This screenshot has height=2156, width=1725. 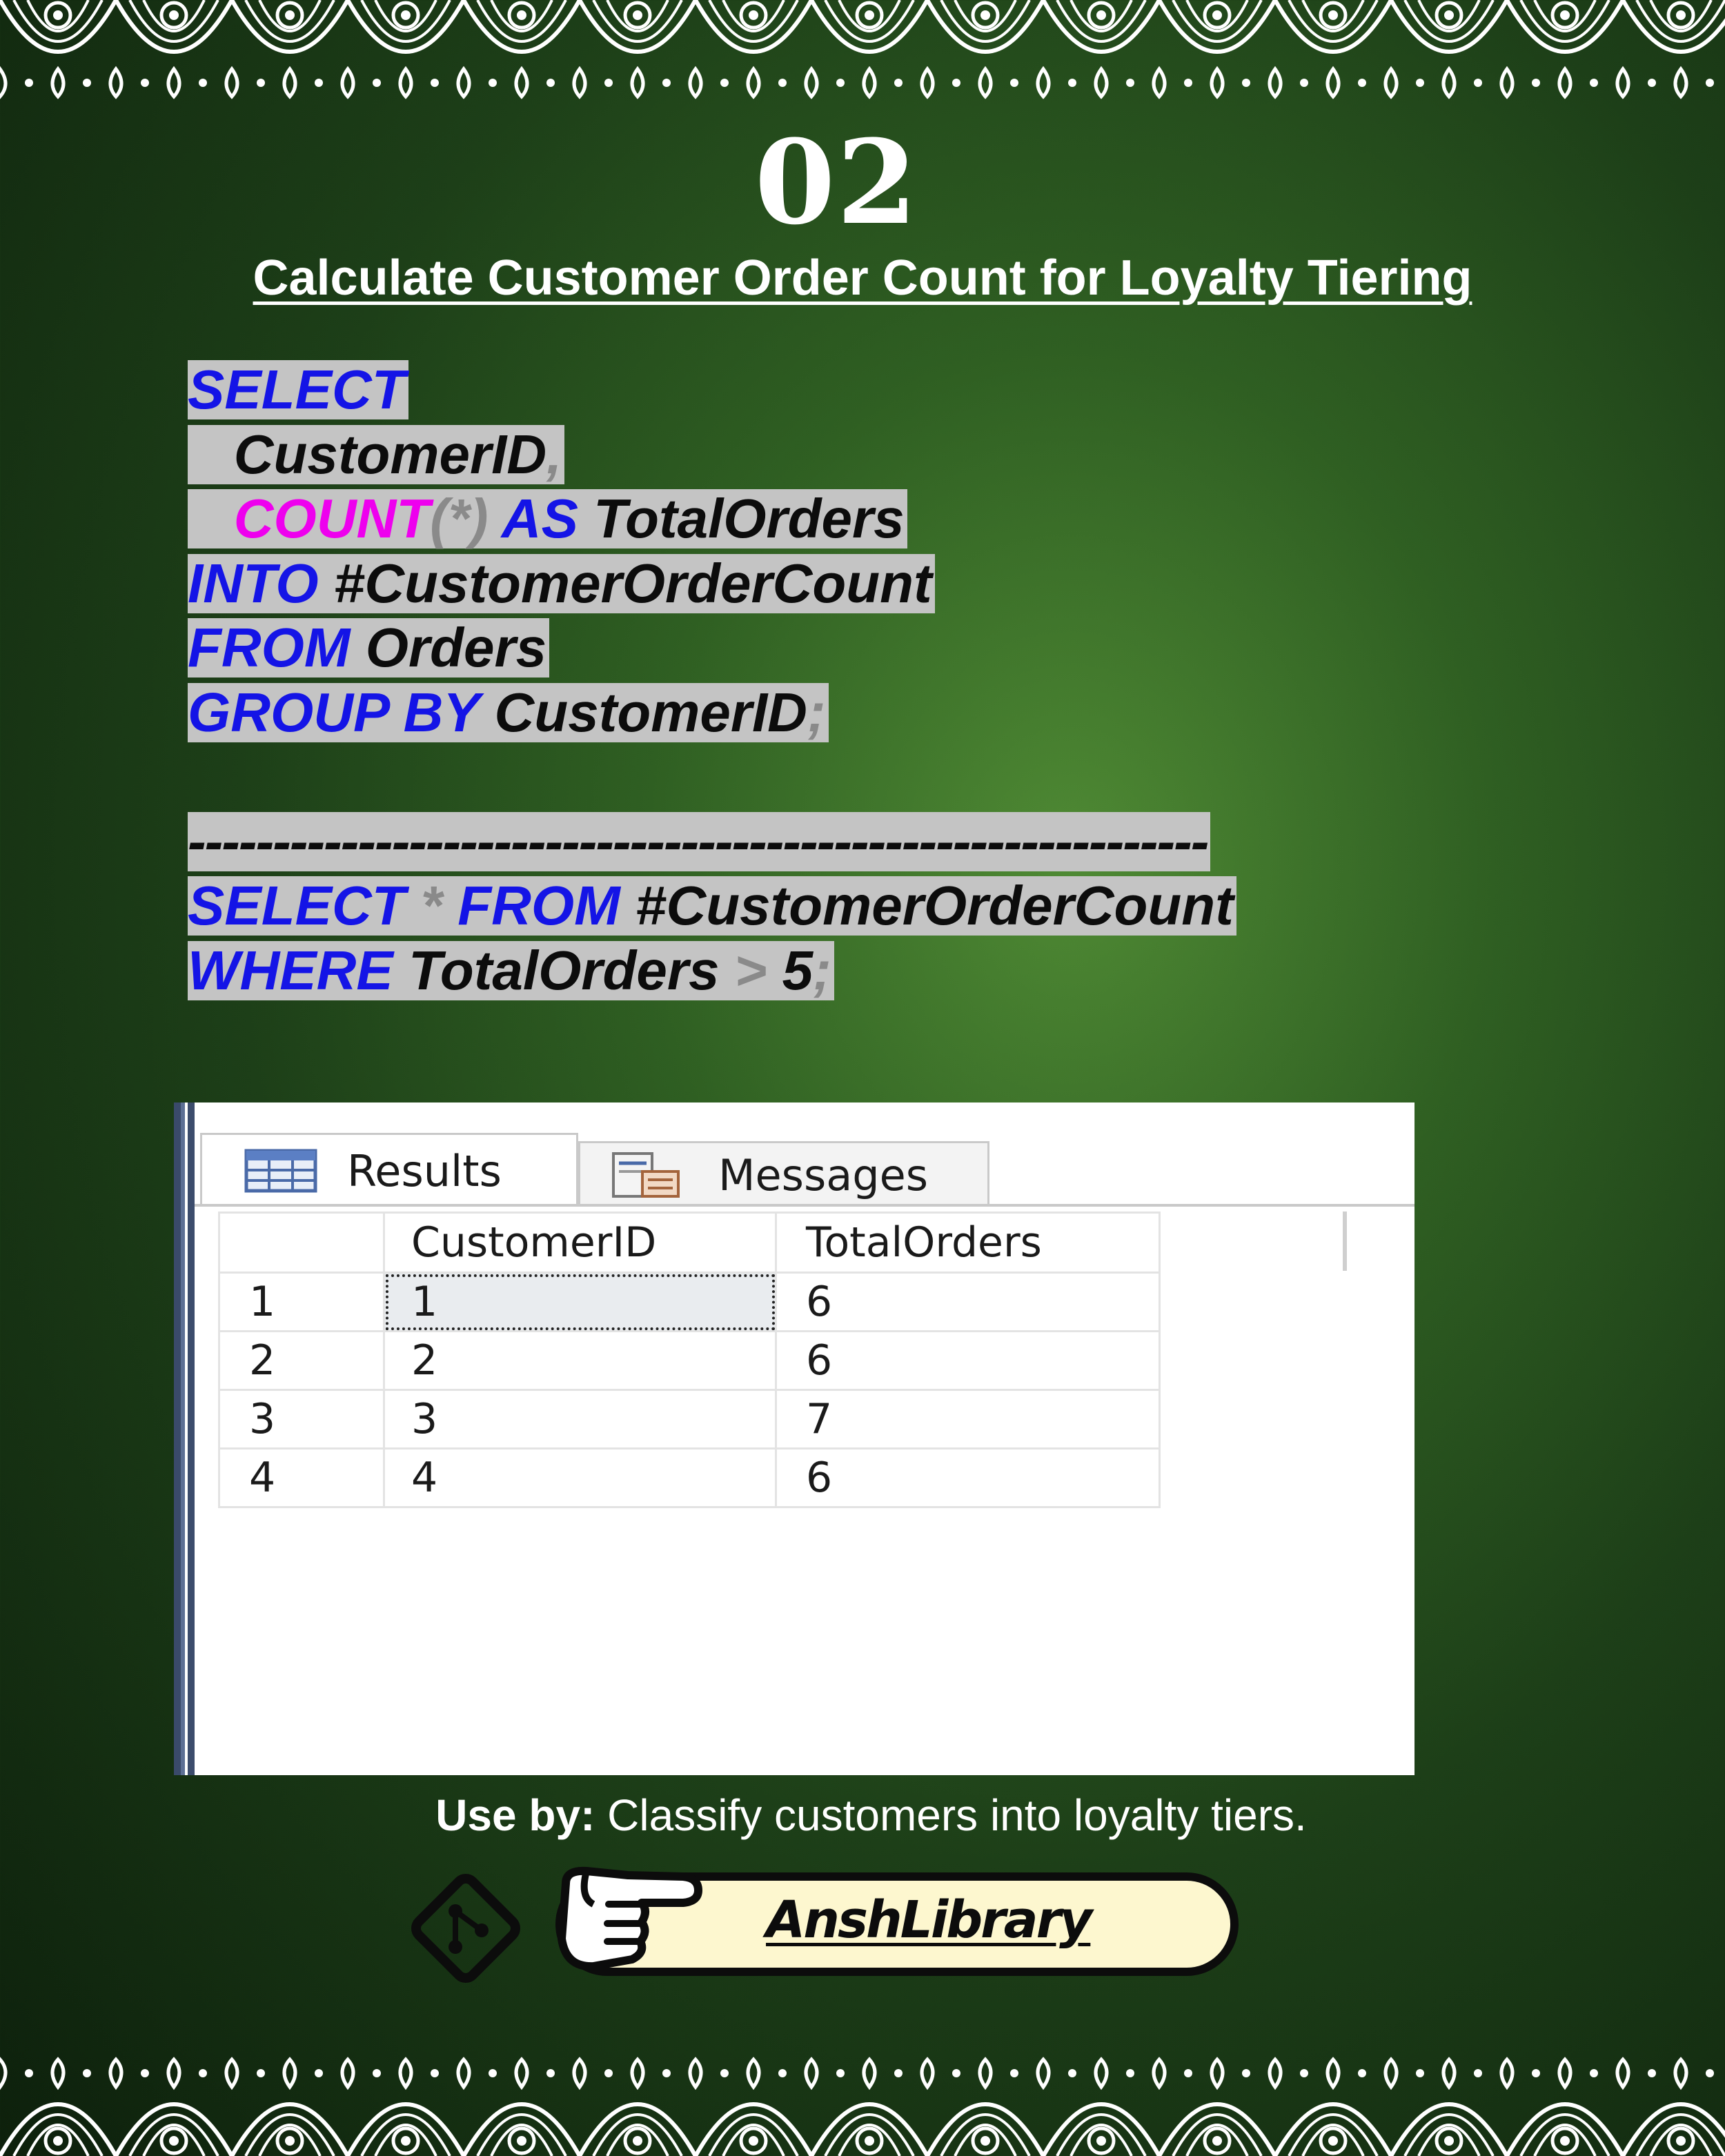 What do you see at coordinates (290, 970) in the screenshot?
I see `keyword-where: WHERE` at bounding box center [290, 970].